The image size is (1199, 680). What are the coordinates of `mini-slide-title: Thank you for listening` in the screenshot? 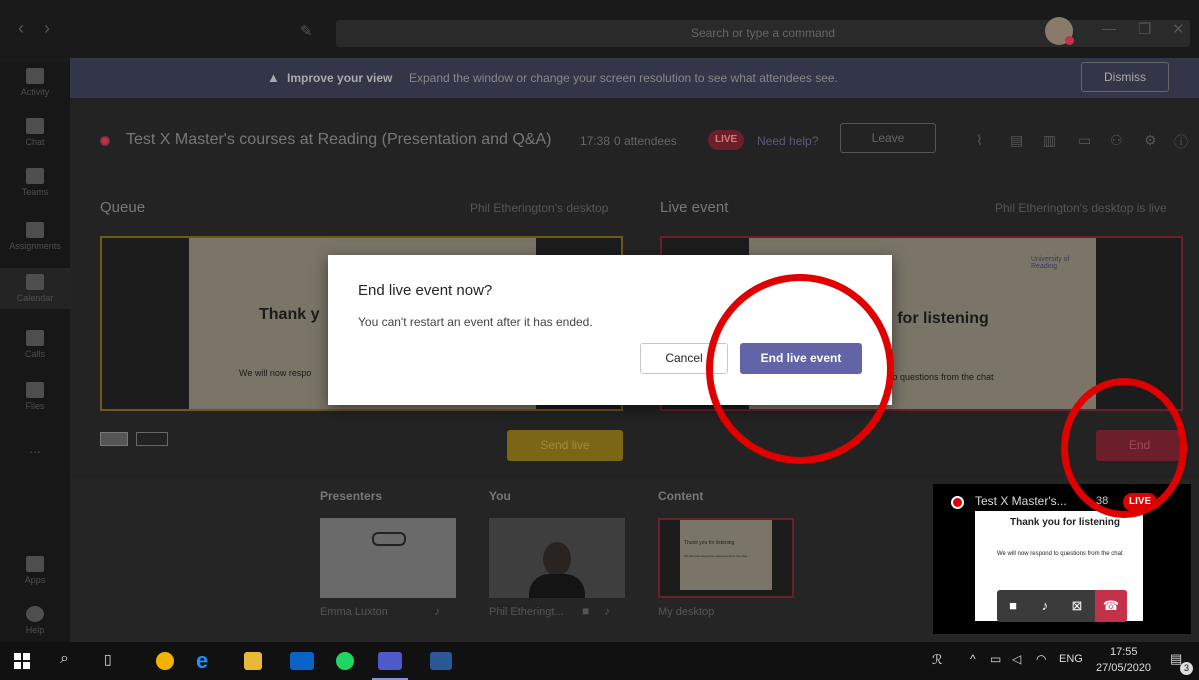 It's located at (1065, 522).